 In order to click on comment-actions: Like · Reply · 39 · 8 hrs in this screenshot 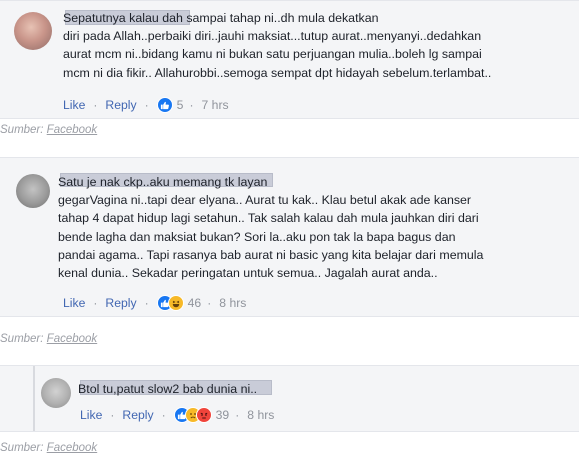, I will do `click(177, 415)`.